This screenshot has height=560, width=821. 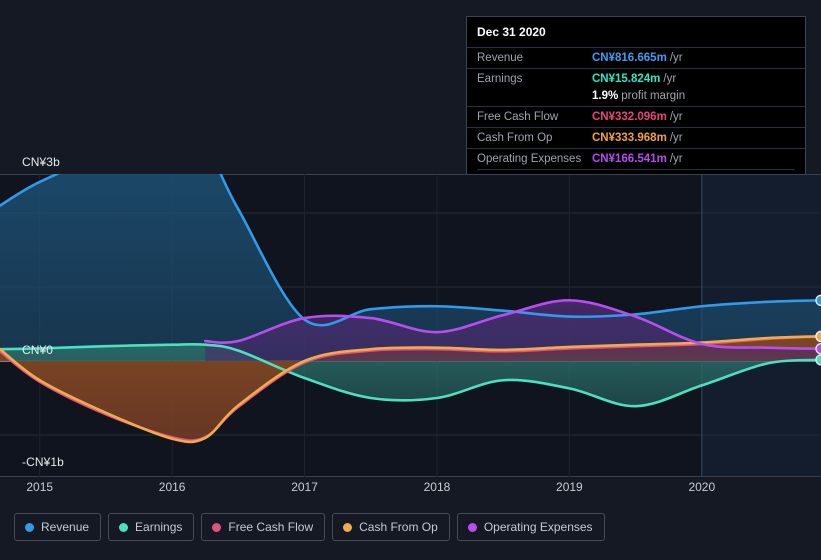 What do you see at coordinates (605, 96) in the screenshot?
I see `profit-margin-number: 1.9%` at bounding box center [605, 96].